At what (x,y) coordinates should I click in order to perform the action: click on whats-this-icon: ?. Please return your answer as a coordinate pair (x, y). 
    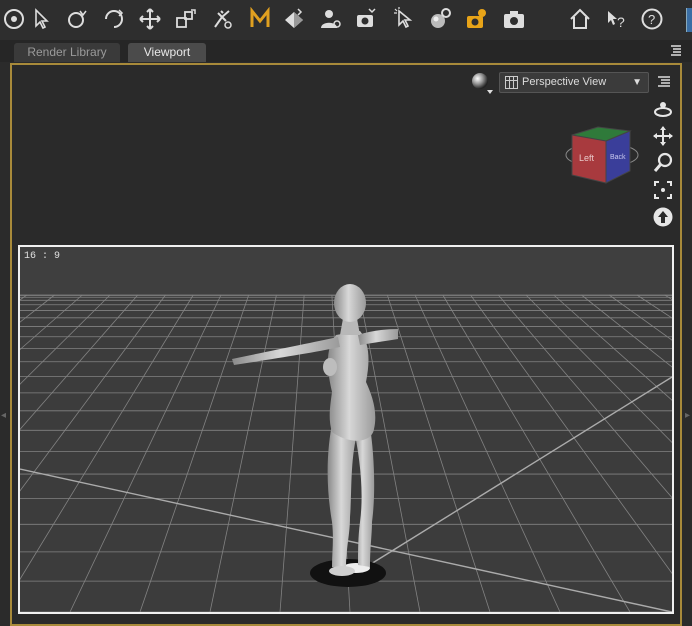
    Looking at the image, I should click on (616, 19).